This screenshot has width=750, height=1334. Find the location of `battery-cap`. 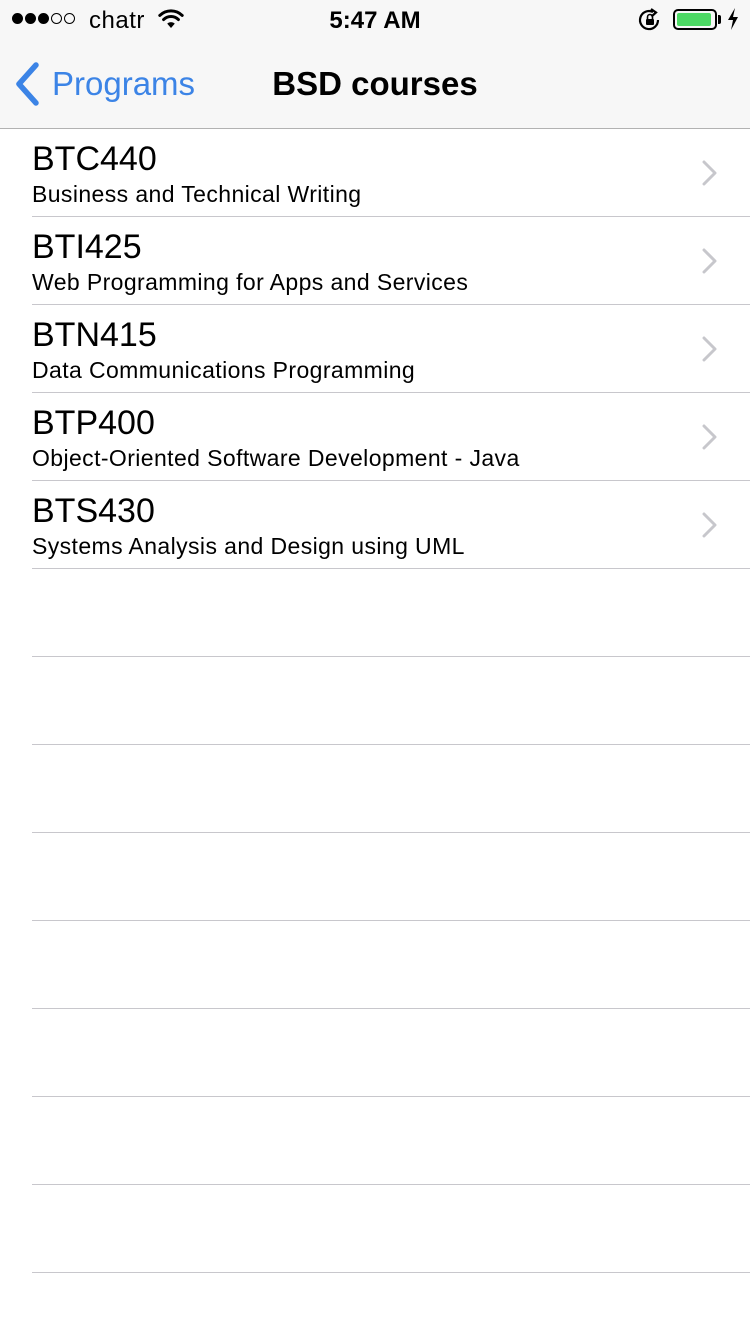

battery-cap is located at coordinates (719, 19).